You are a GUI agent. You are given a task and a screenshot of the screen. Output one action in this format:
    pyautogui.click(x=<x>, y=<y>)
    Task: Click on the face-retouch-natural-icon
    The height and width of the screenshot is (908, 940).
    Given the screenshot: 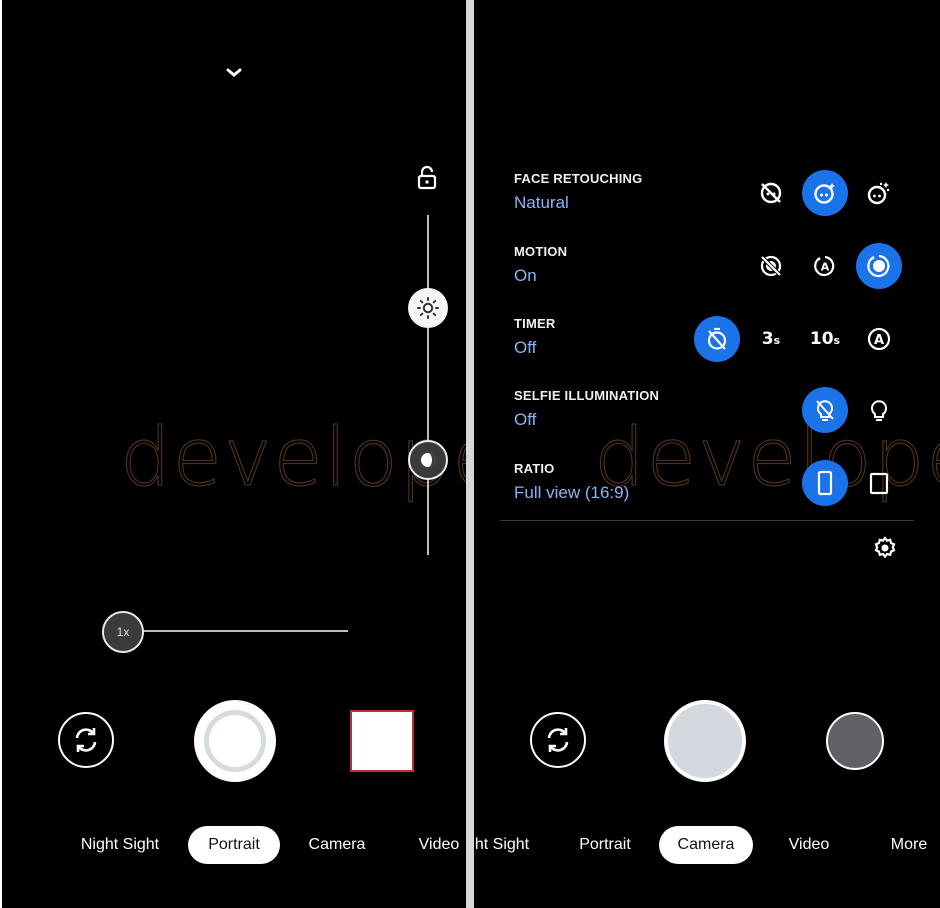 What is the action you would take?
    pyautogui.click(x=825, y=193)
    